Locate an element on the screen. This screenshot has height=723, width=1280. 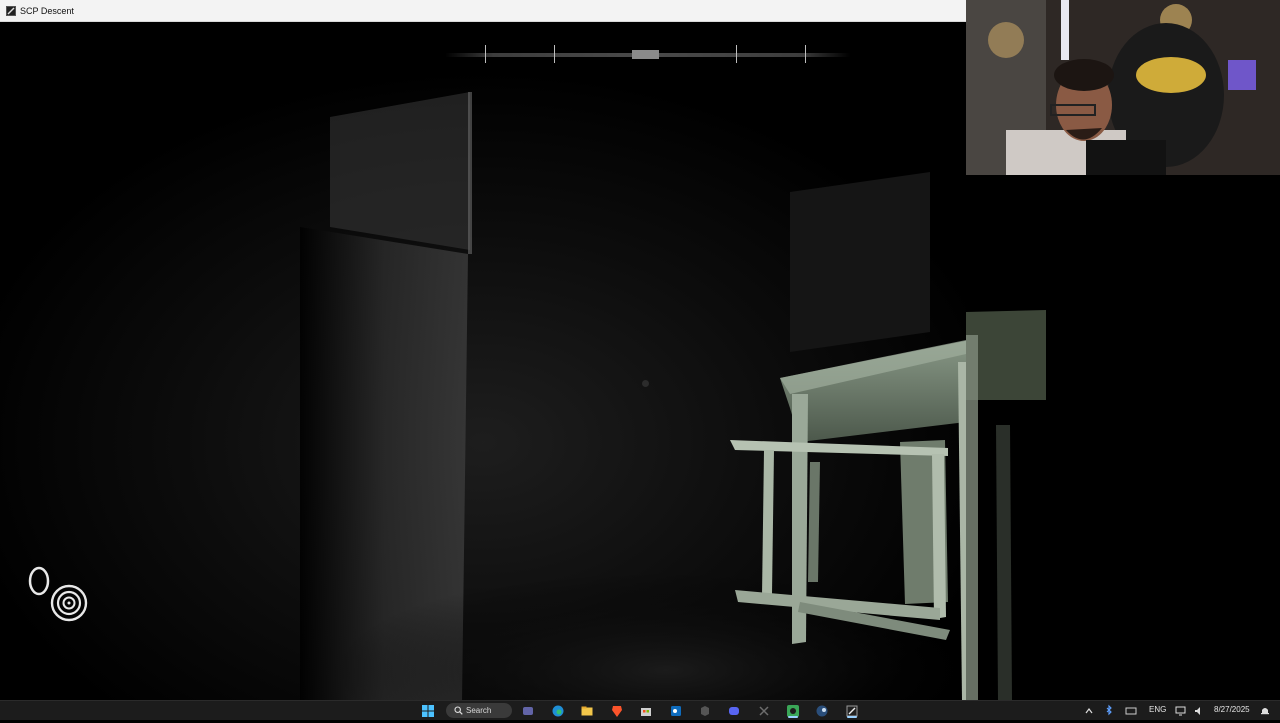
store-icon is located at coordinates (646, 711).